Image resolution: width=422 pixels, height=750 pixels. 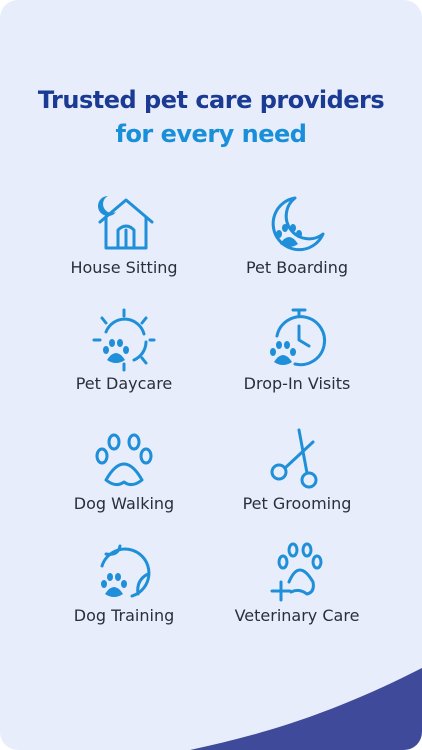 I want to click on sun-paw-icon, so click(x=124, y=340).